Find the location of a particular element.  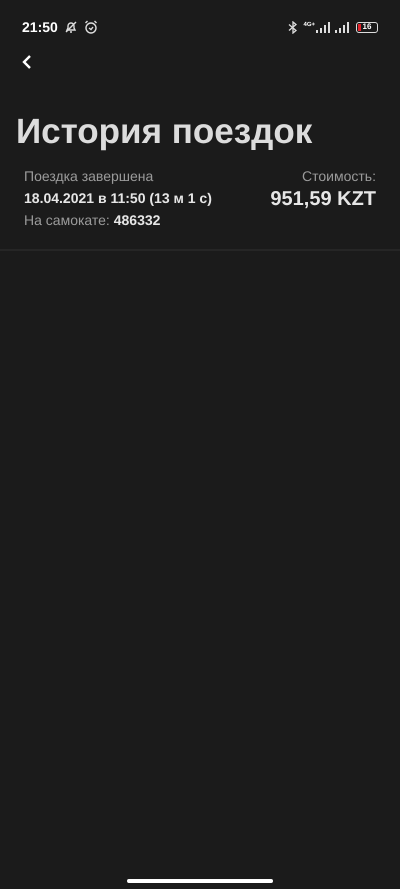

cost-label: Стоимость: is located at coordinates (339, 176).